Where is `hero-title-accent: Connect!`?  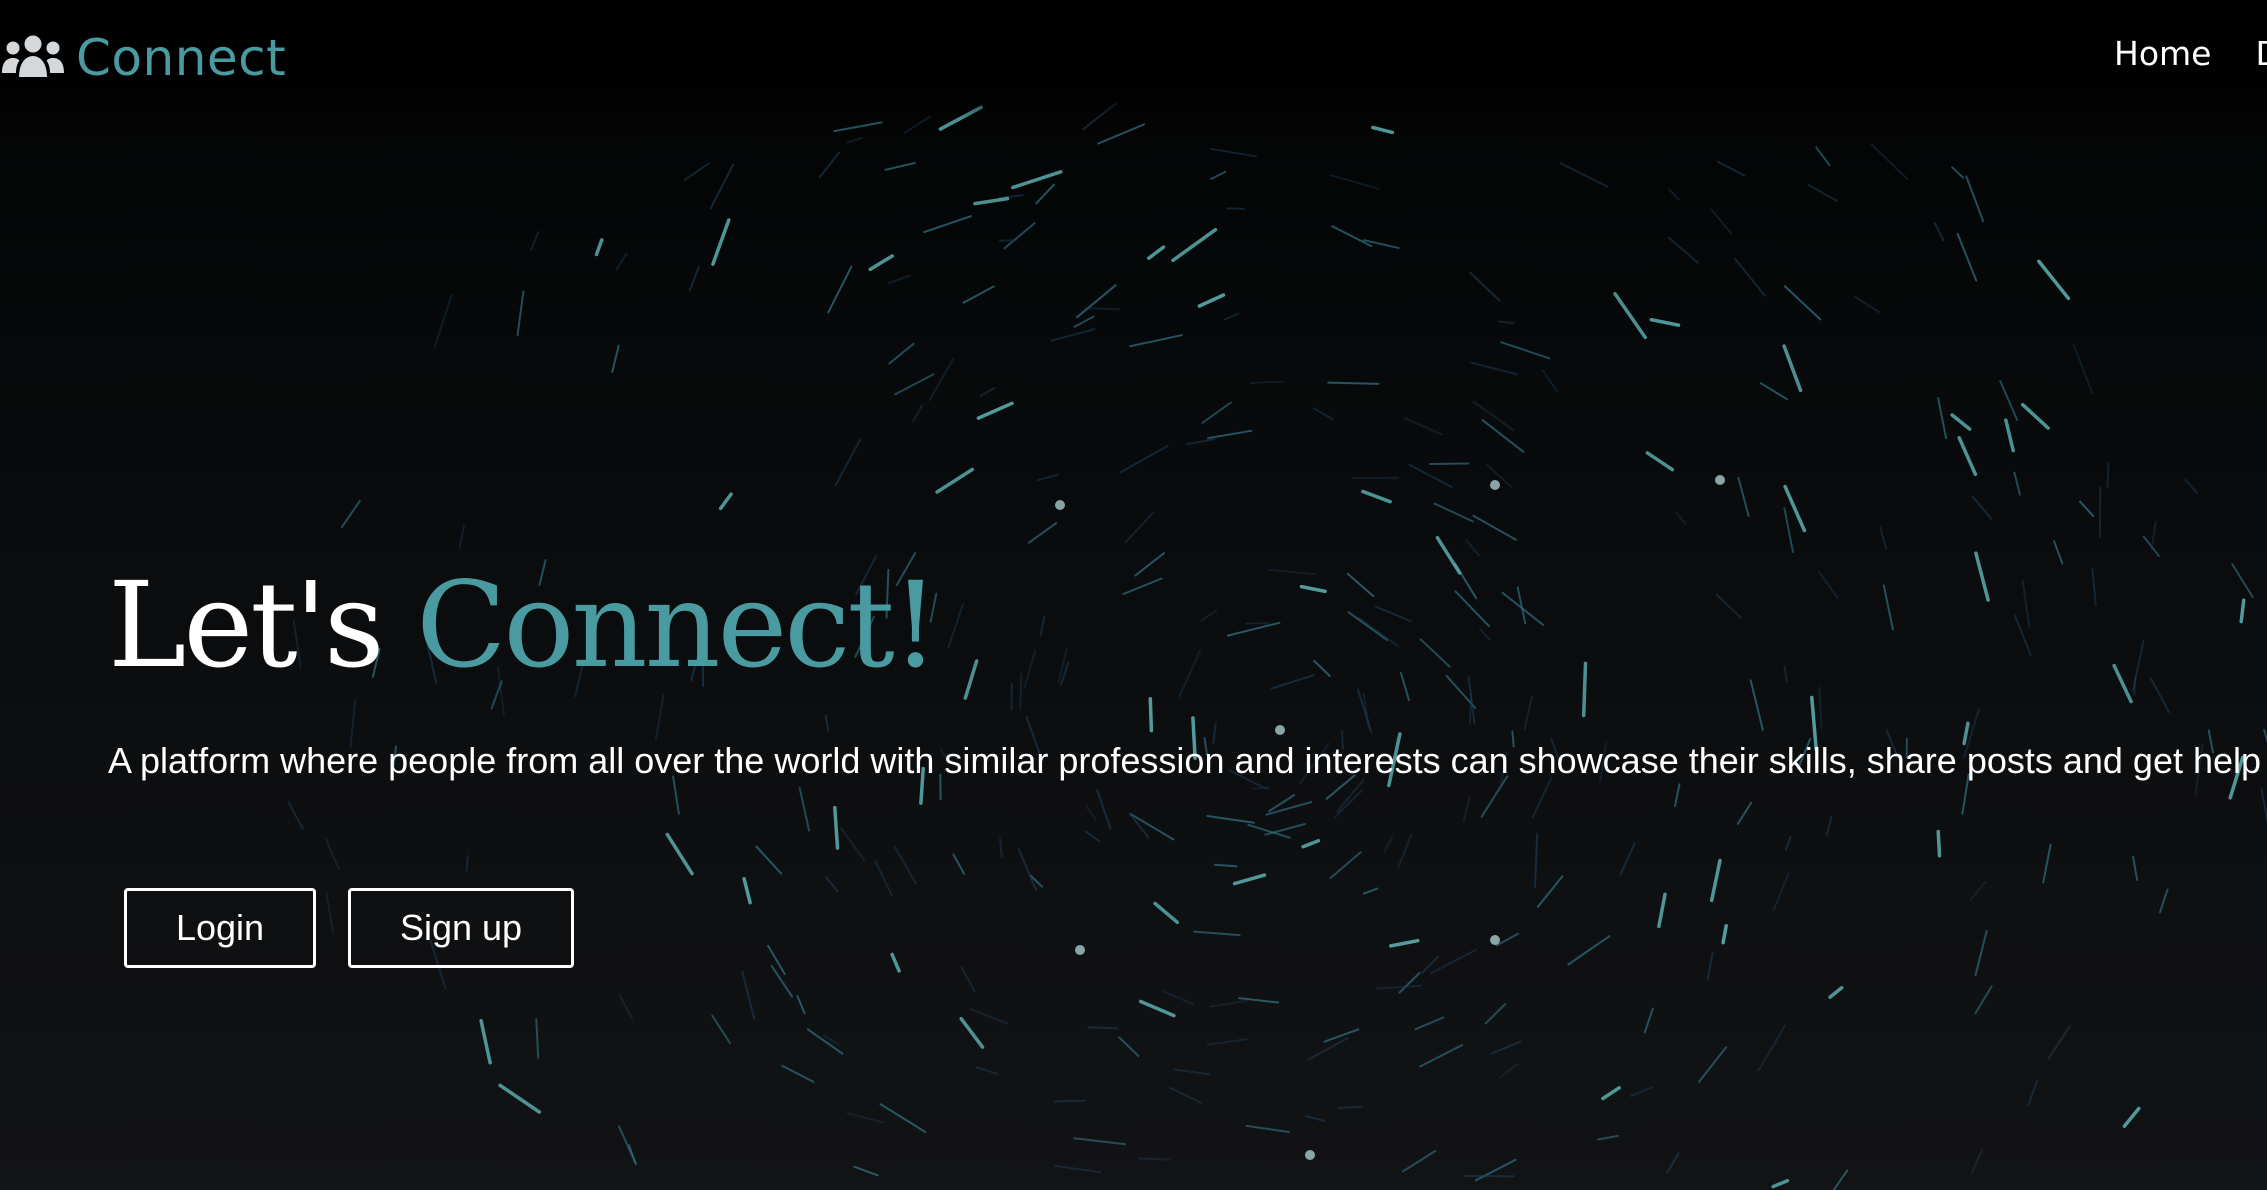
hero-title-accent: Connect! is located at coordinates (677, 625).